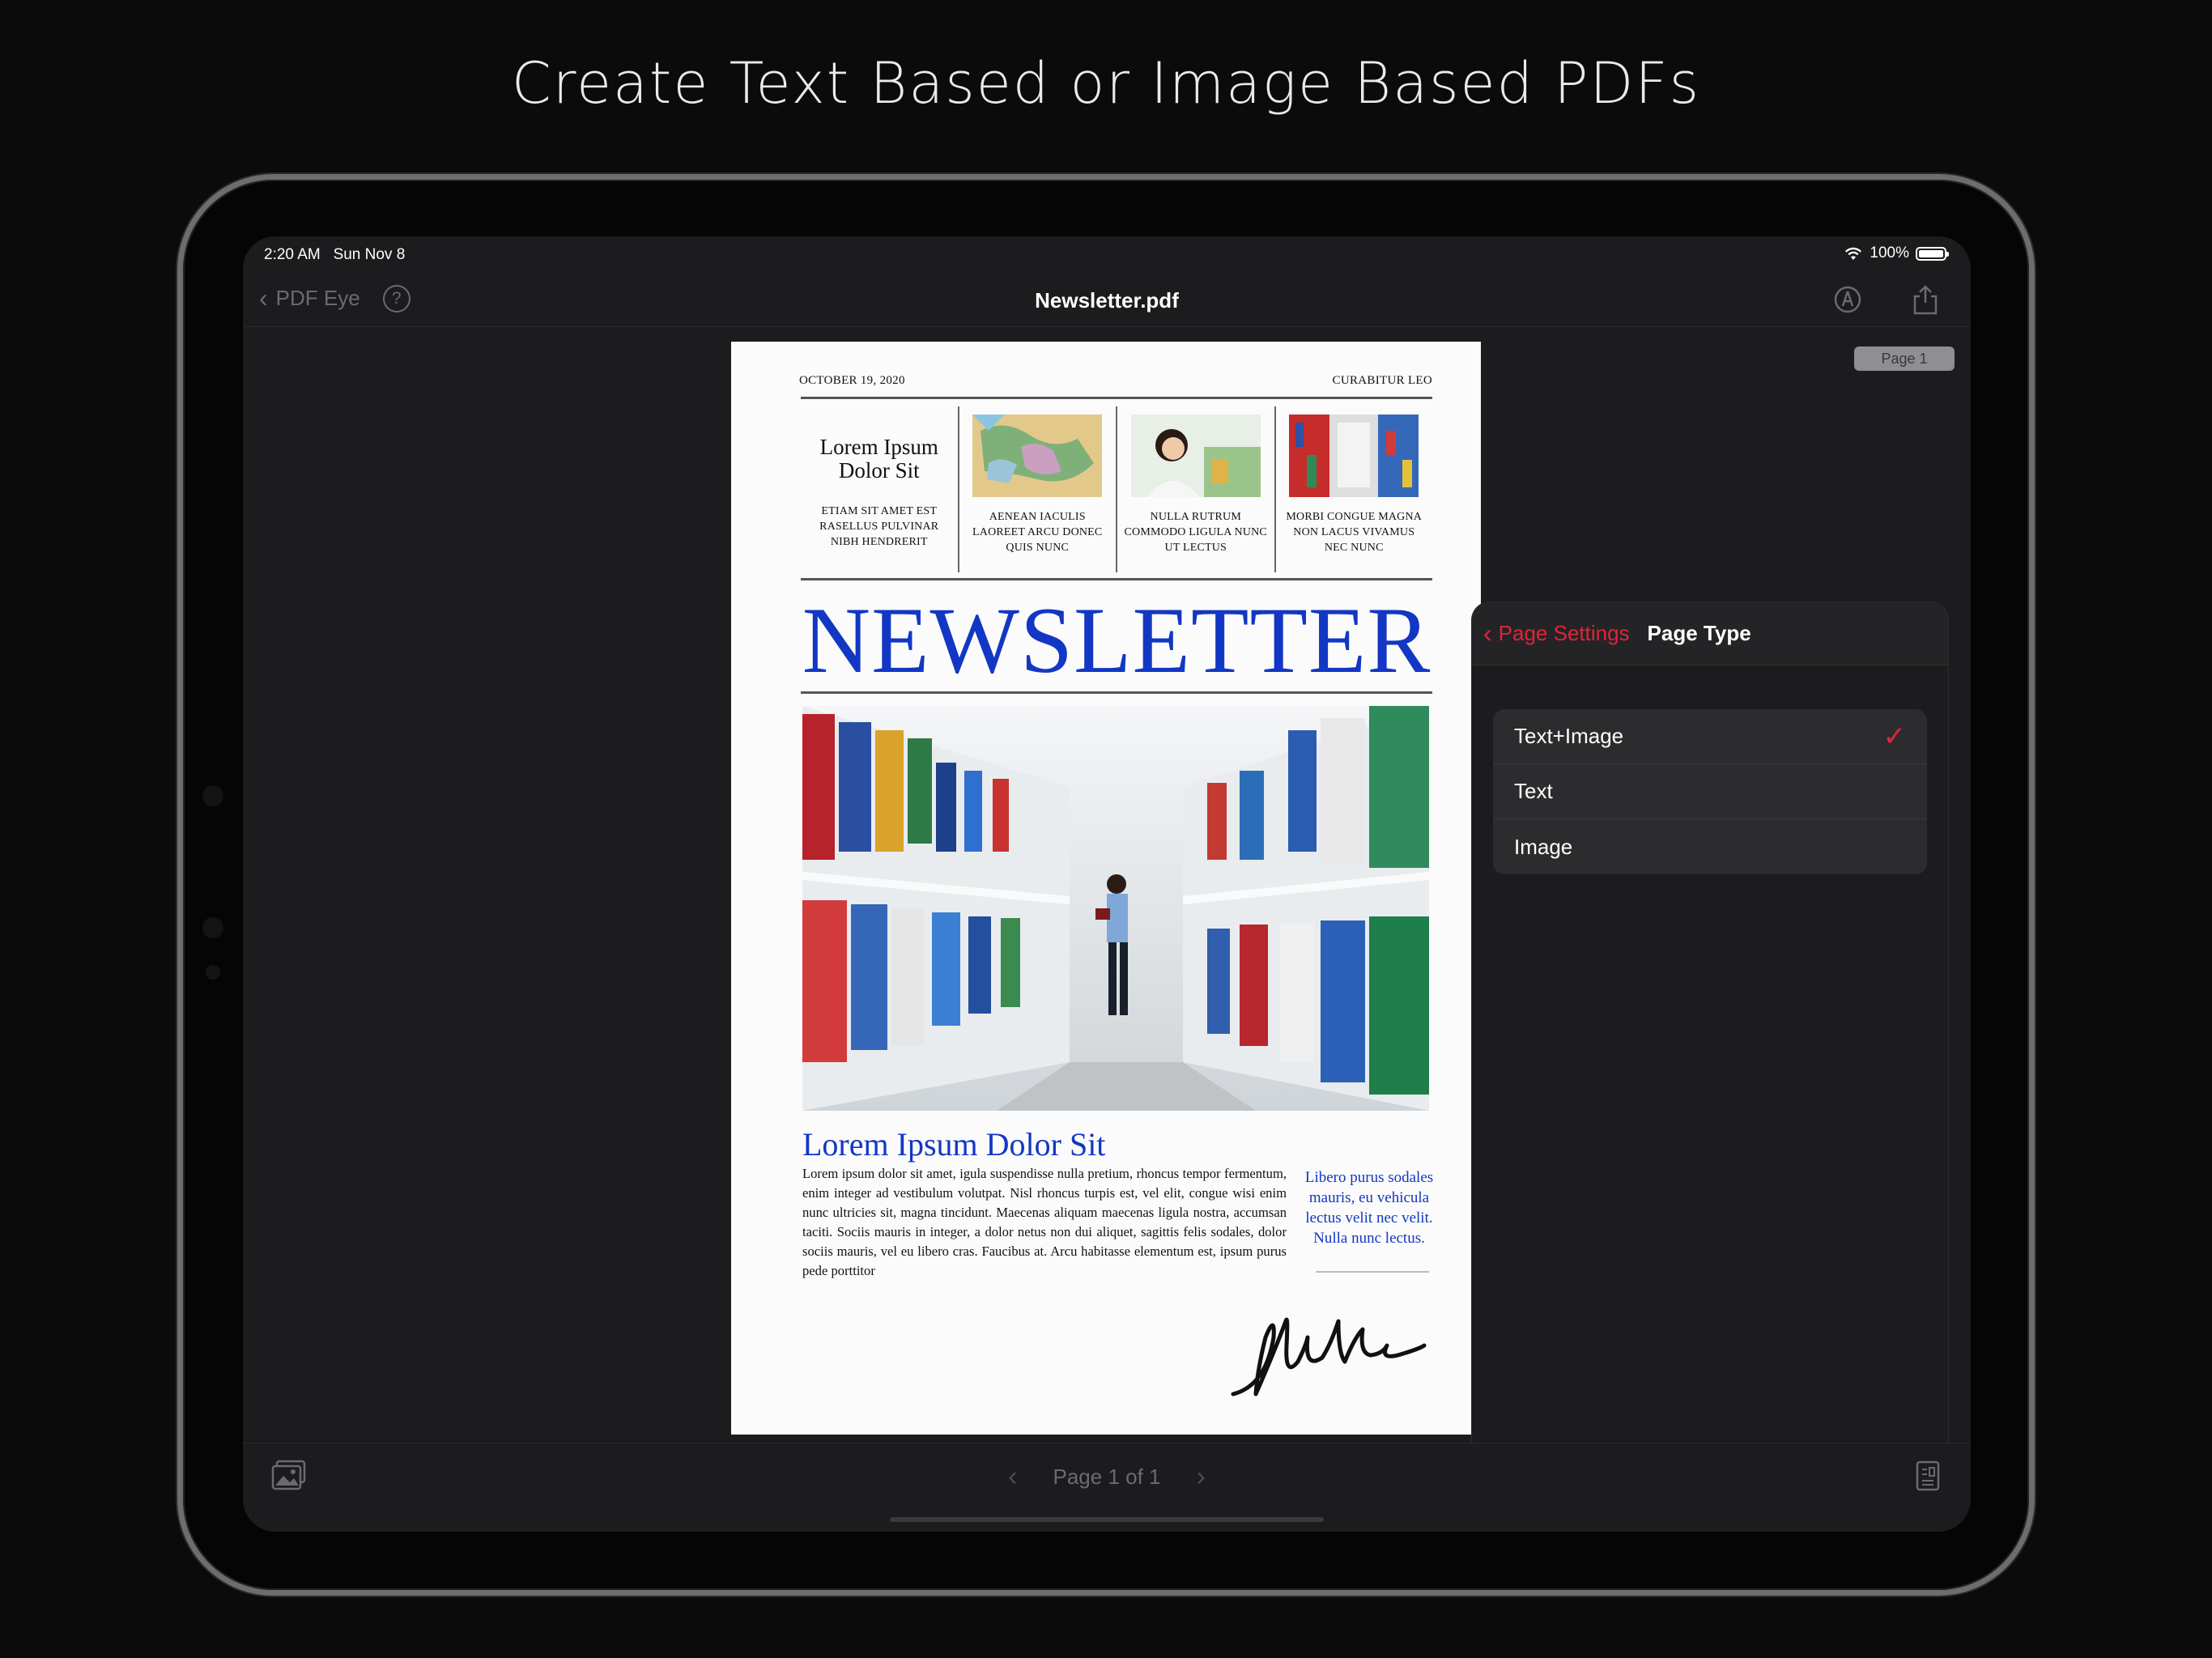 The height and width of the screenshot is (1658, 2212). I want to click on home-indicator, so click(1107, 1519).